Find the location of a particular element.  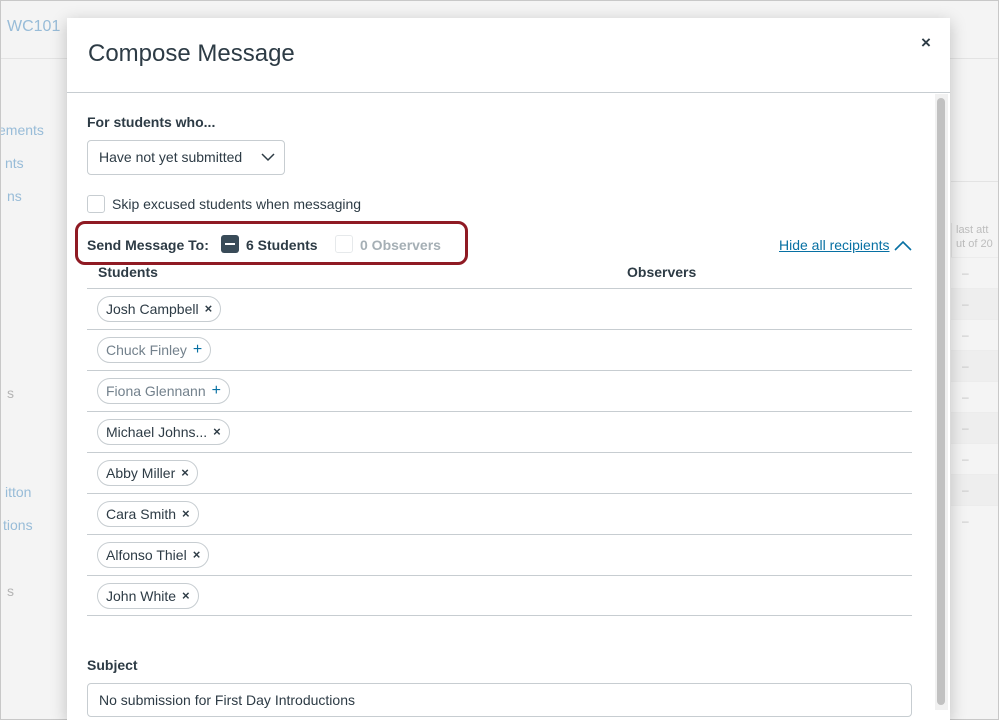

recipient-pill-included: Alfonso Thiel × is located at coordinates (153, 555).